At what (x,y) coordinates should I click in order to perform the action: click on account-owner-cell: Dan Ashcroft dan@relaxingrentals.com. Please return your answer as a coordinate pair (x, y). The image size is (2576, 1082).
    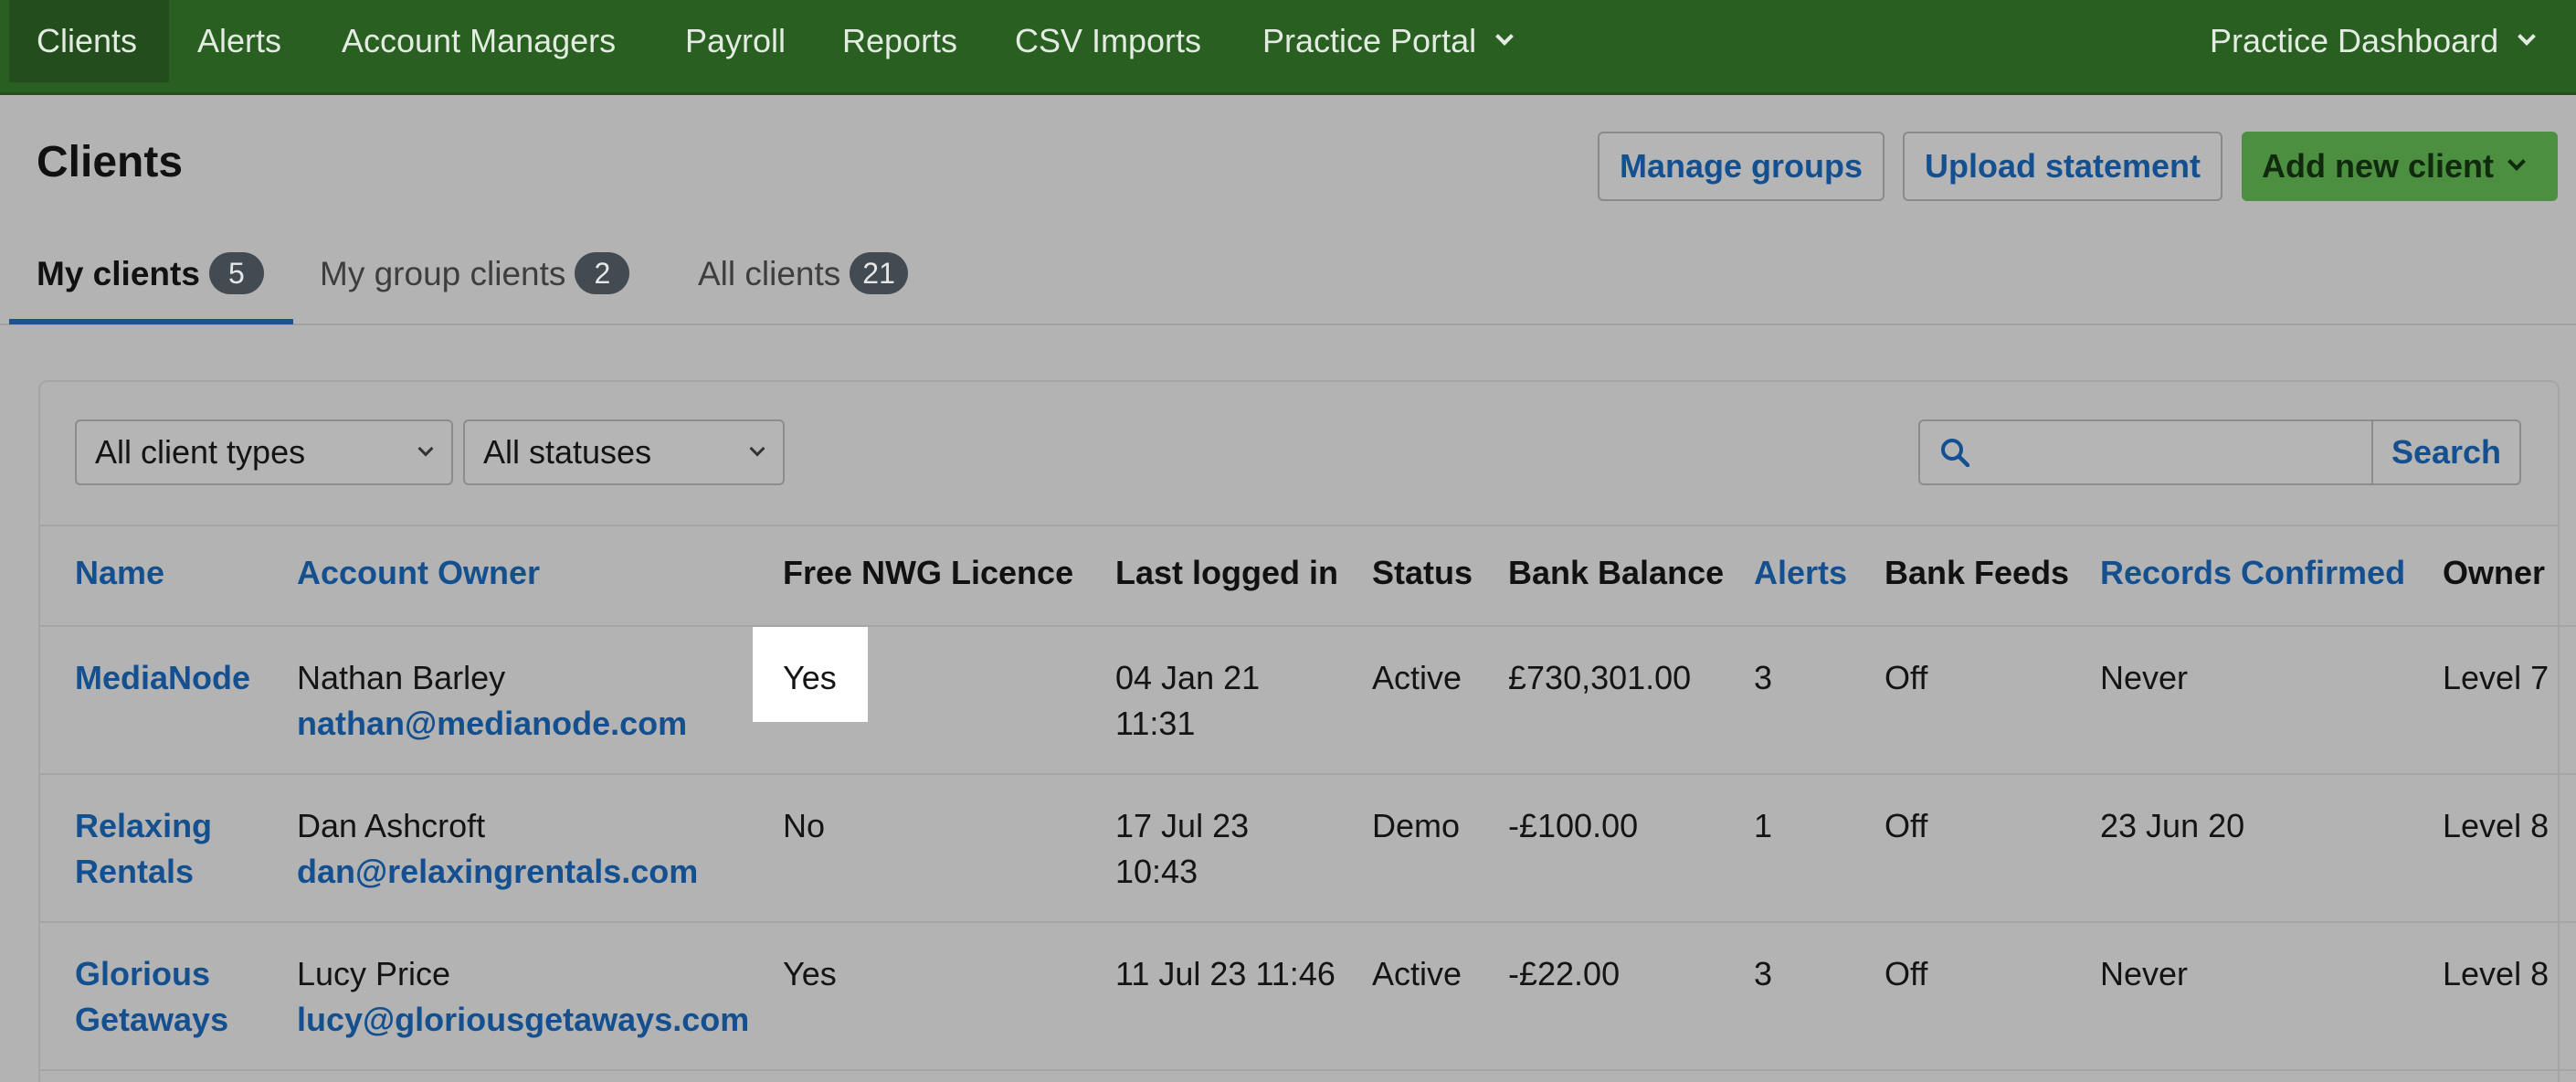
    Looking at the image, I should click on (498, 849).